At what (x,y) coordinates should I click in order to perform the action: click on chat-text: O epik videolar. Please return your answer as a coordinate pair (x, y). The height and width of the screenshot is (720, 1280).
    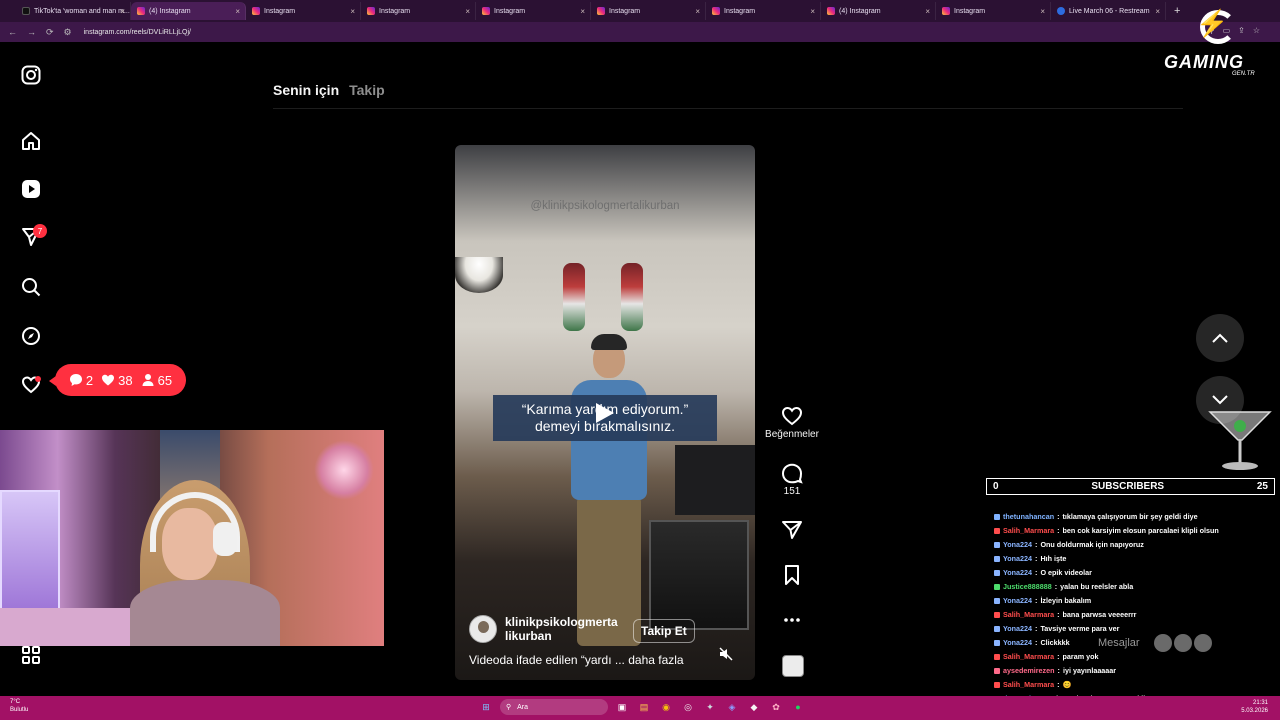
    Looking at the image, I should click on (1066, 572).